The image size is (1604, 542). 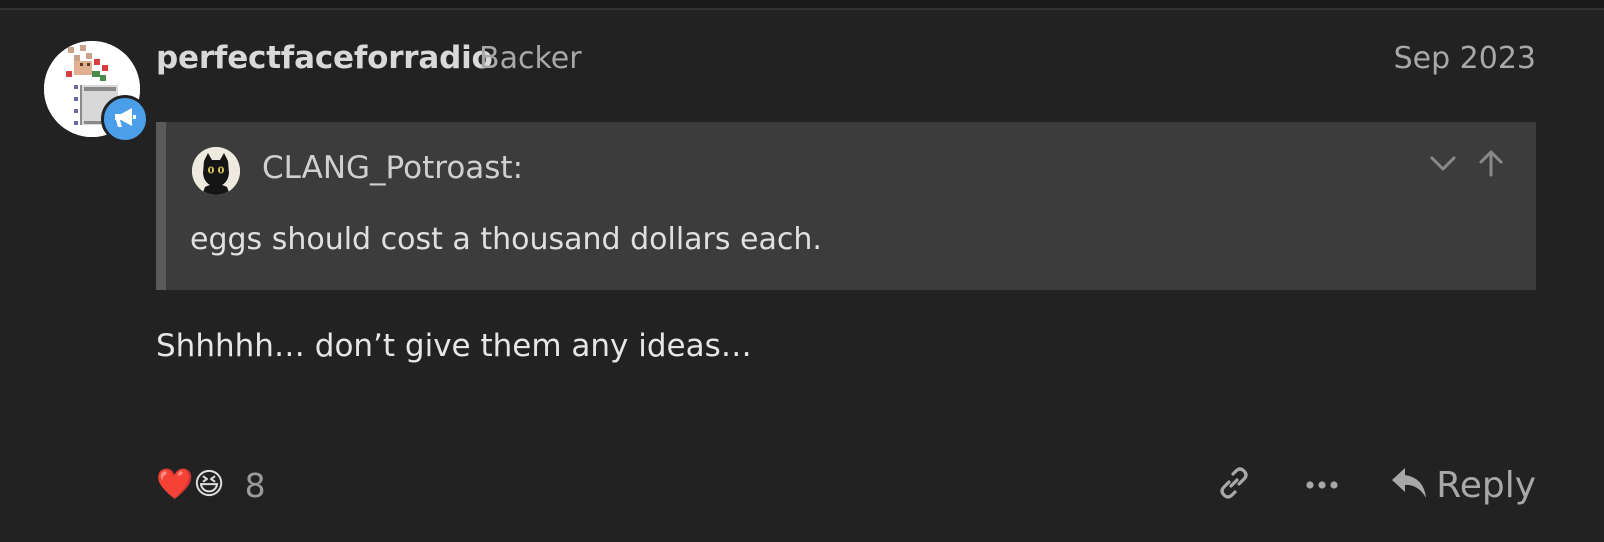 I want to click on top-divider, so click(x=802, y=5).